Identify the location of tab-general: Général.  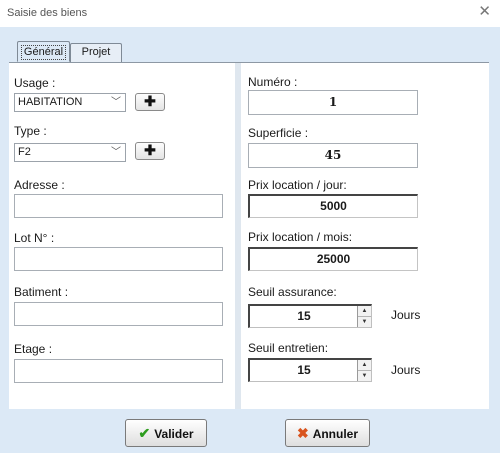
(43, 51).